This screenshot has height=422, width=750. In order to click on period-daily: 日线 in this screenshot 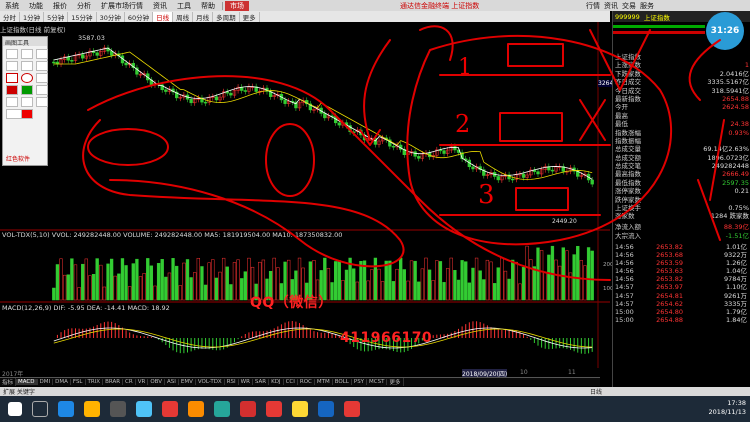, I will do `click(163, 16)`.